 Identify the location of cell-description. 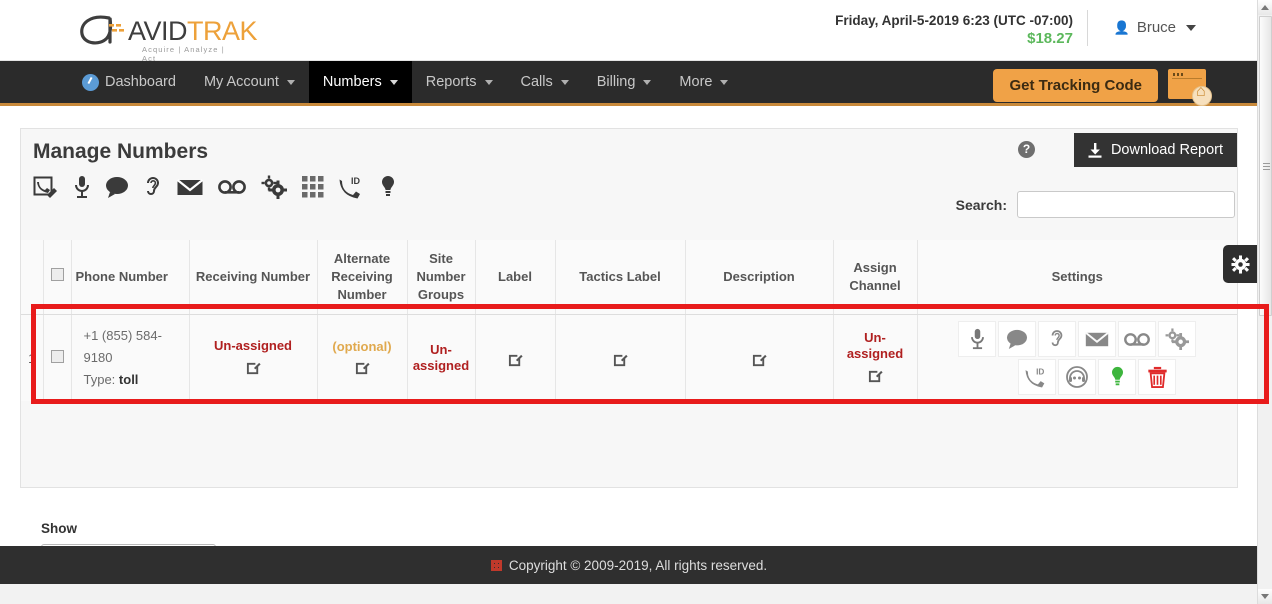
(758, 357).